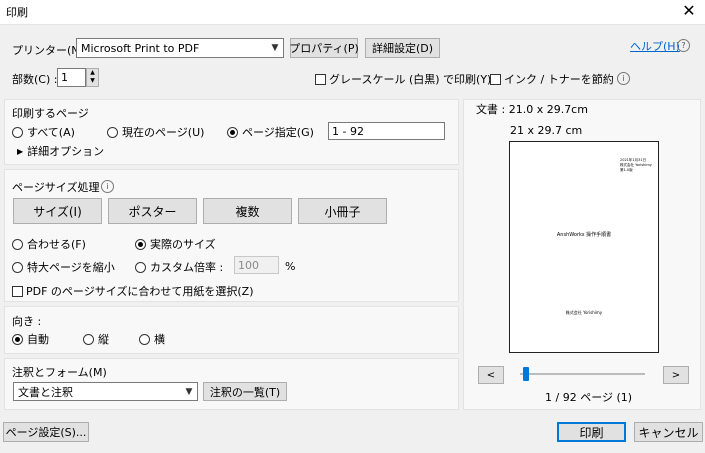  What do you see at coordinates (589, 397) in the screenshot?
I see `page-status: 1 / 92 ページ (1)` at bounding box center [589, 397].